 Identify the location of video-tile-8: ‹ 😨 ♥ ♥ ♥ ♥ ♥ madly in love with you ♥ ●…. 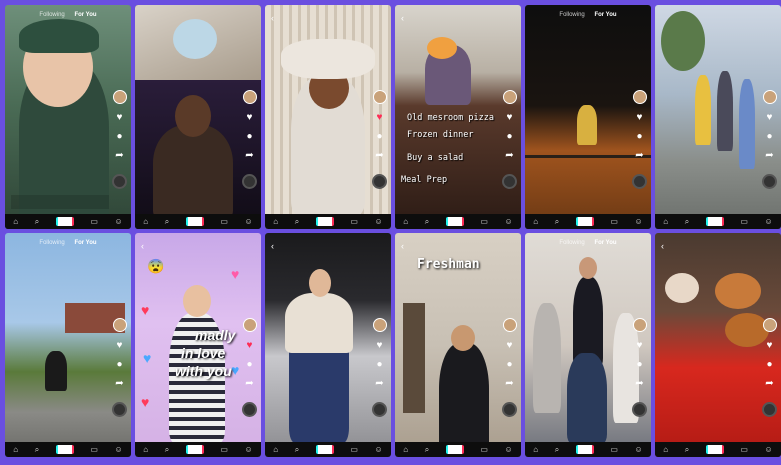
(198, 345).